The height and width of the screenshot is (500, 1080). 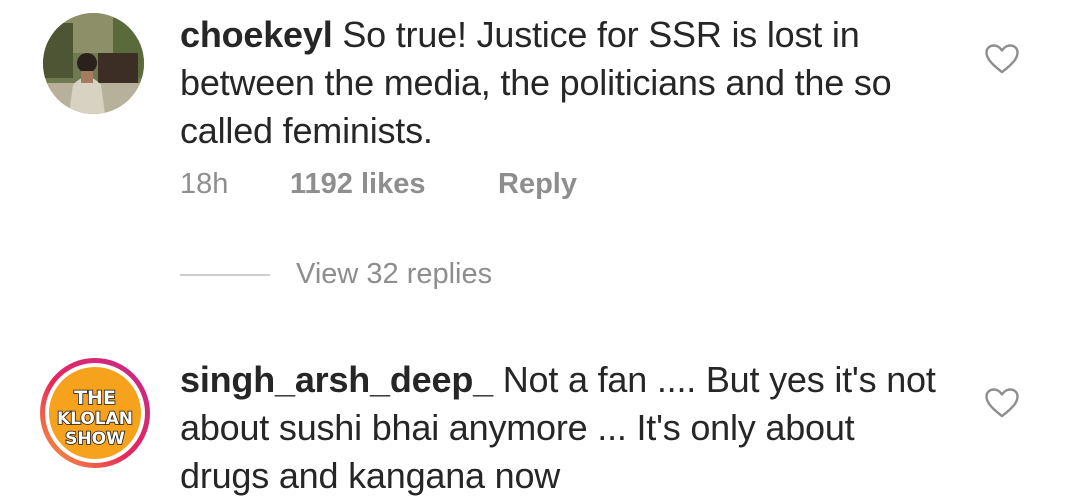 I want to click on comment-username: singh_arsh_deep_, so click(x=336, y=379).